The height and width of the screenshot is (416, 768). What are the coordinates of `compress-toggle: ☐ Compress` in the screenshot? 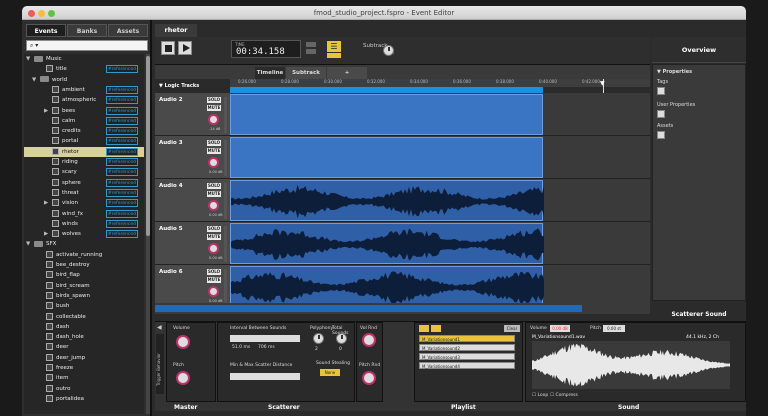 It's located at (564, 395).